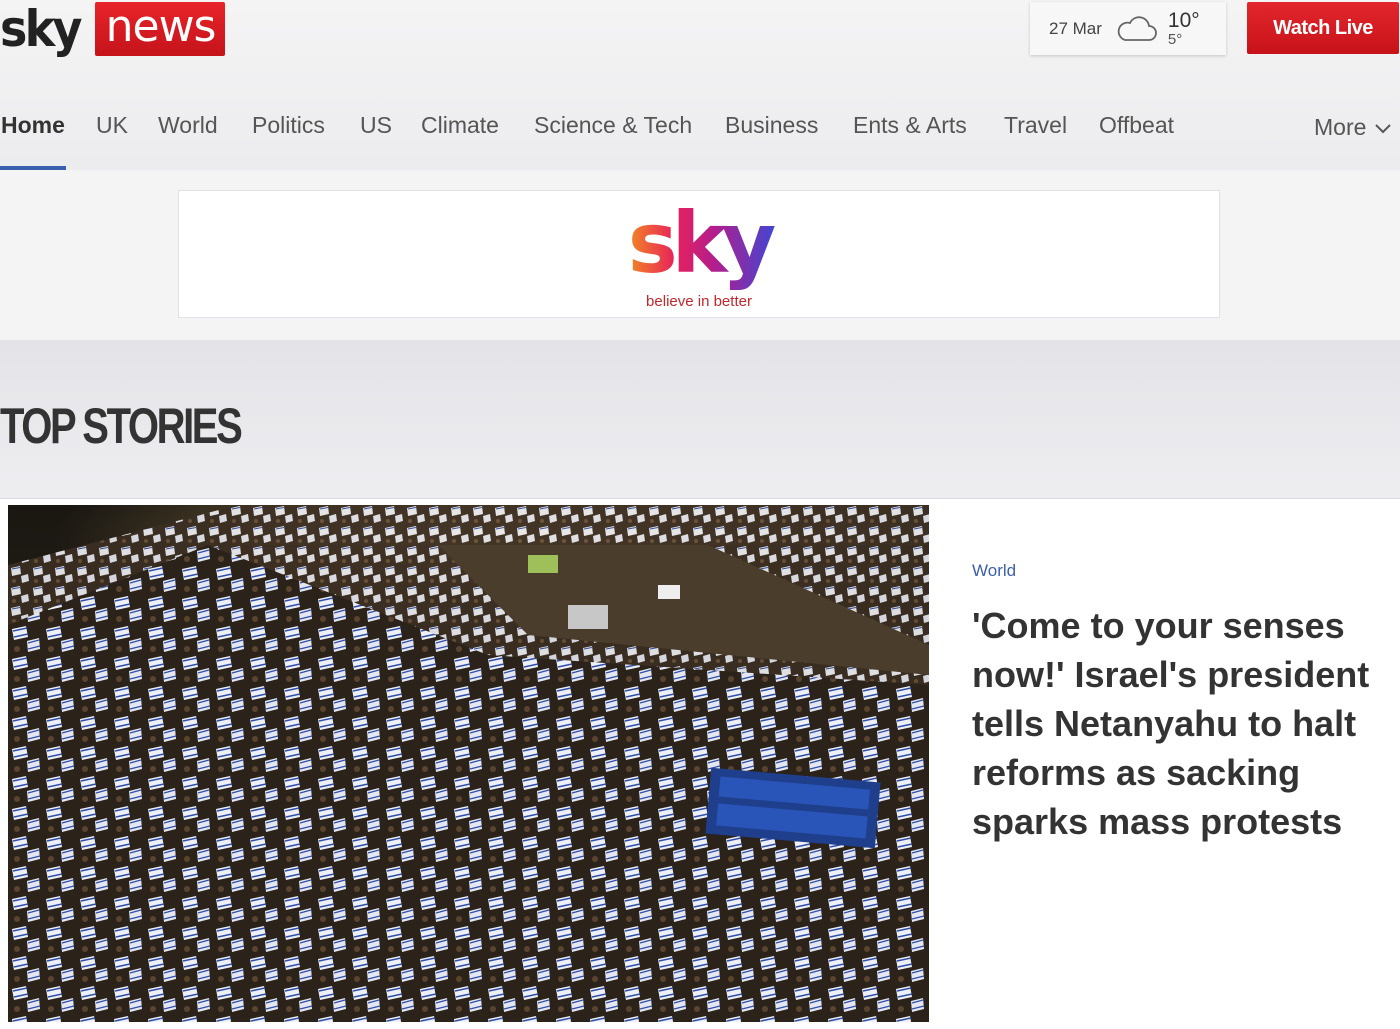 This screenshot has width=1400, height=1029. Describe the element at coordinates (1137, 28) in the screenshot. I see `cloud-icon` at that location.